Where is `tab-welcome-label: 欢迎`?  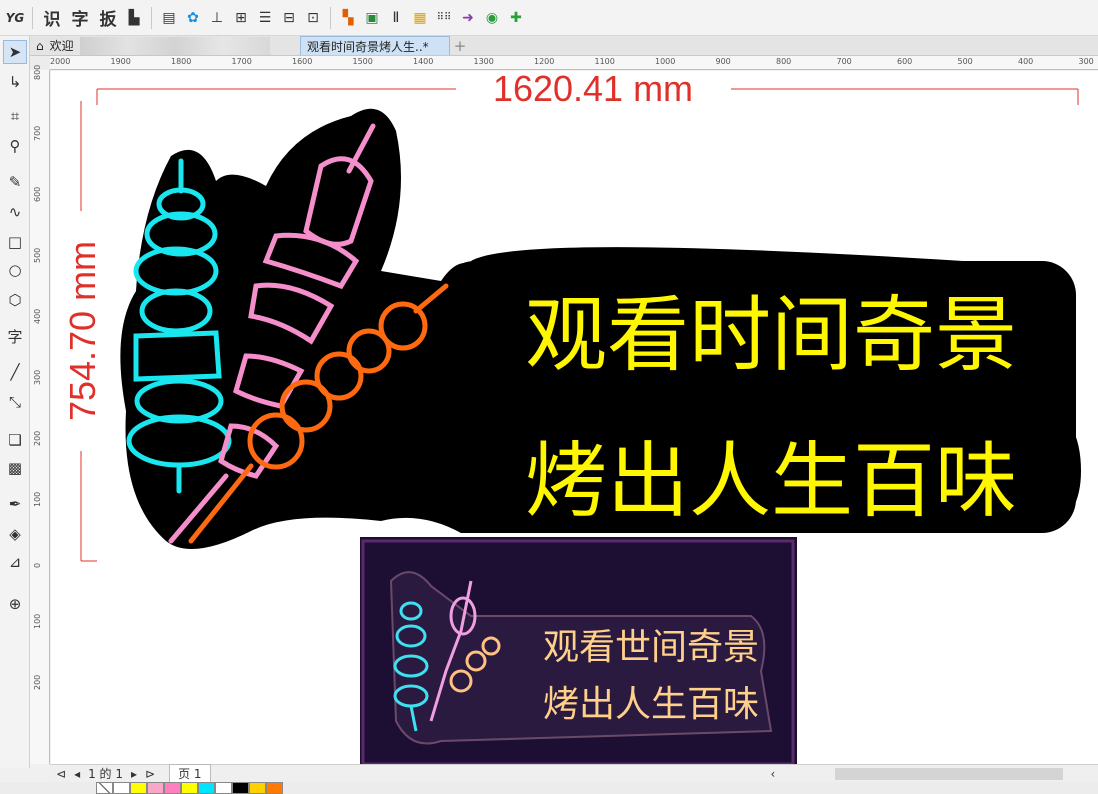 tab-welcome-label: 欢迎 is located at coordinates (61, 46).